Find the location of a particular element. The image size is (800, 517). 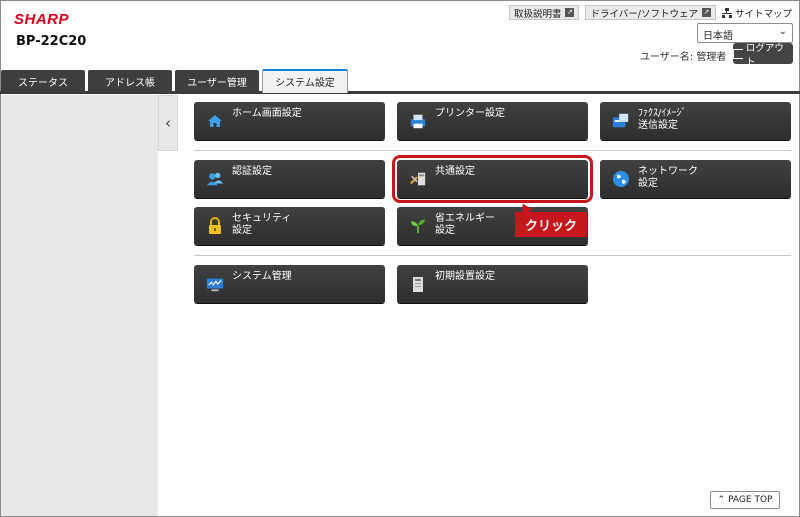

click-callout: クリック is located at coordinates (551, 224).